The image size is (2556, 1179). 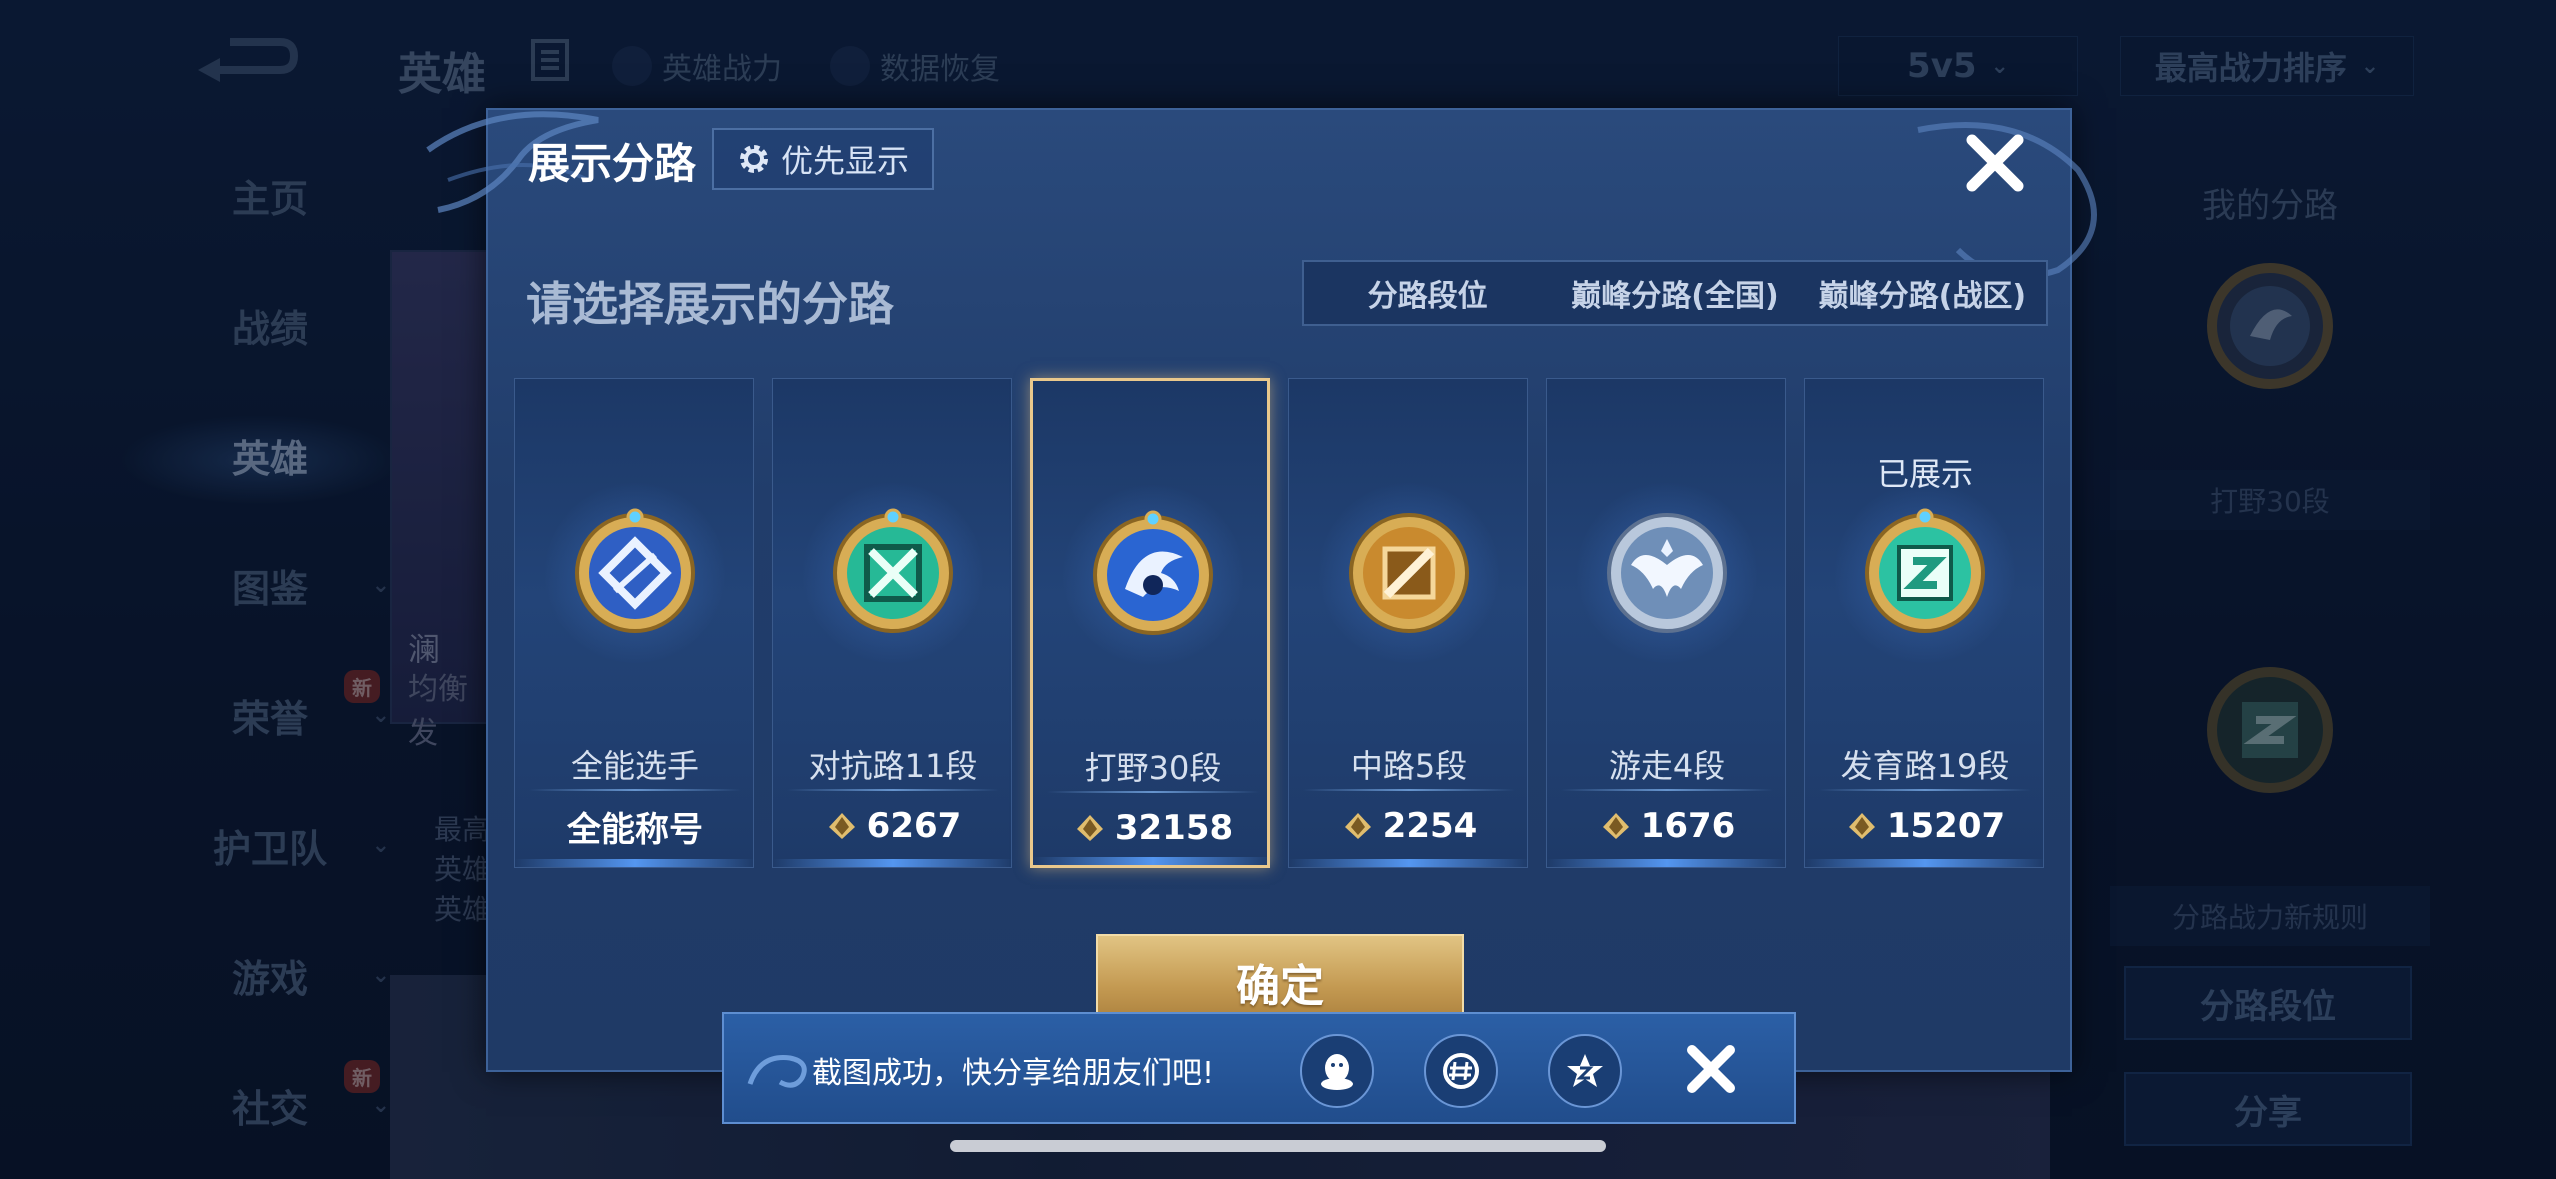 I want to click on lane-value: 32158, so click(x=1153, y=828).